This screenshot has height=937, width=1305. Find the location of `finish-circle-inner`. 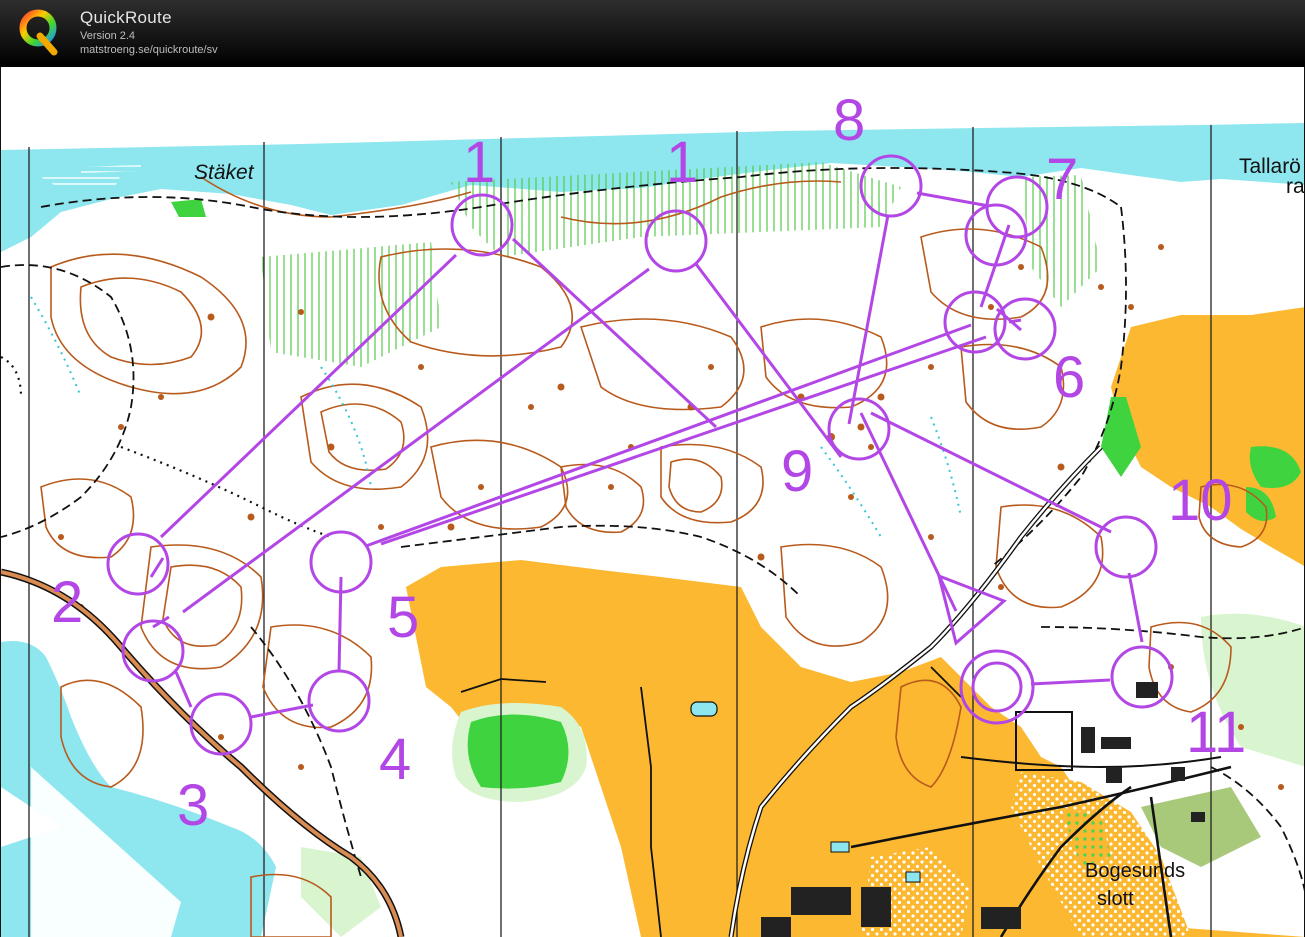

finish-circle-inner is located at coordinates (997, 687).